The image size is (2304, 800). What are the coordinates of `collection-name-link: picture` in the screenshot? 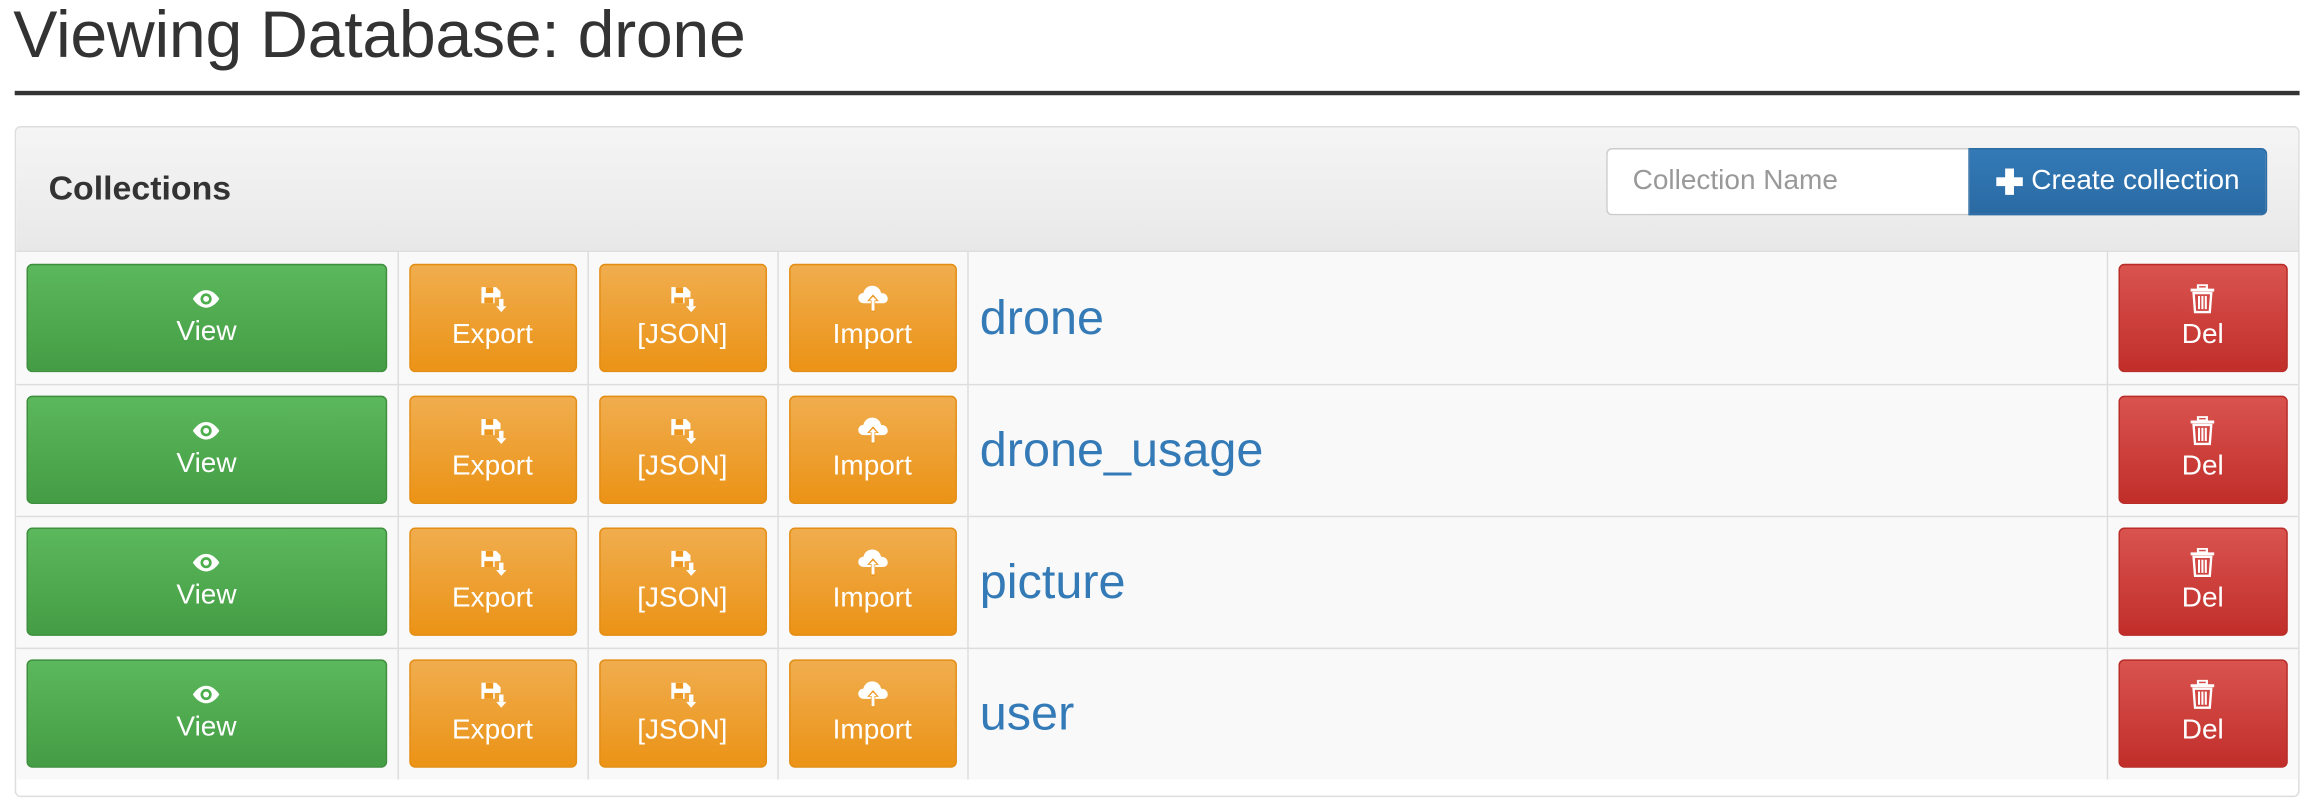 It's located at (1052, 581).